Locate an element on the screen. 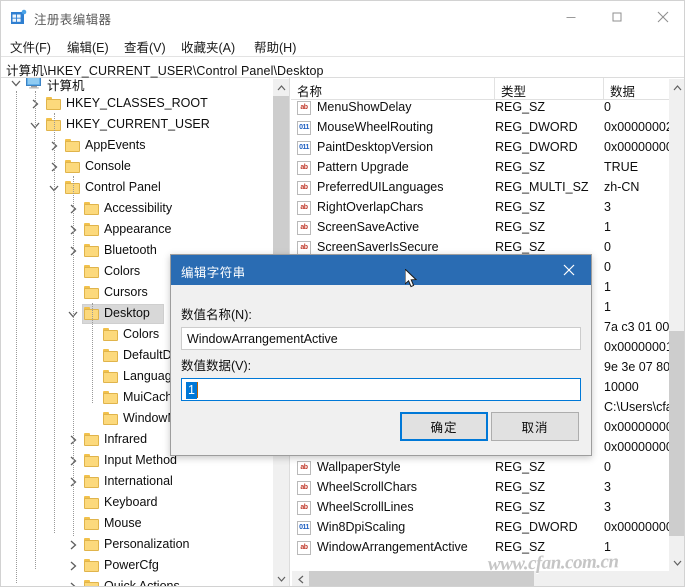 This screenshot has width=685, height=587. tree-item-label: Appearance is located at coordinates (138, 229).